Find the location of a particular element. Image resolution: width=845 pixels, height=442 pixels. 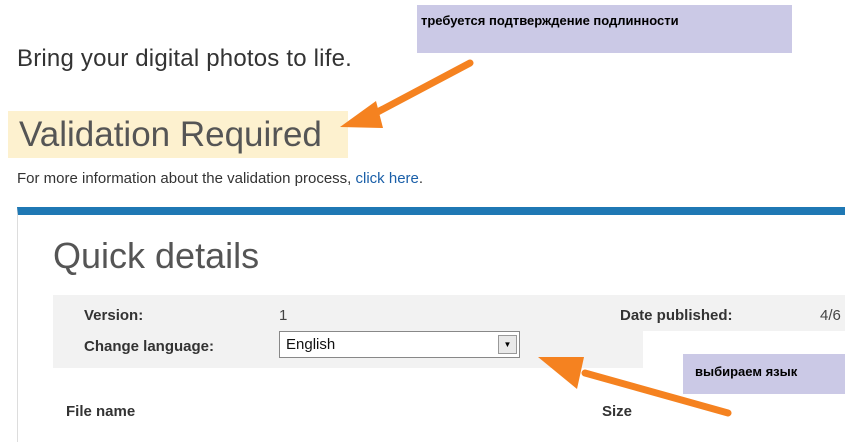

quick-details-title: Quick details is located at coordinates (156, 255).